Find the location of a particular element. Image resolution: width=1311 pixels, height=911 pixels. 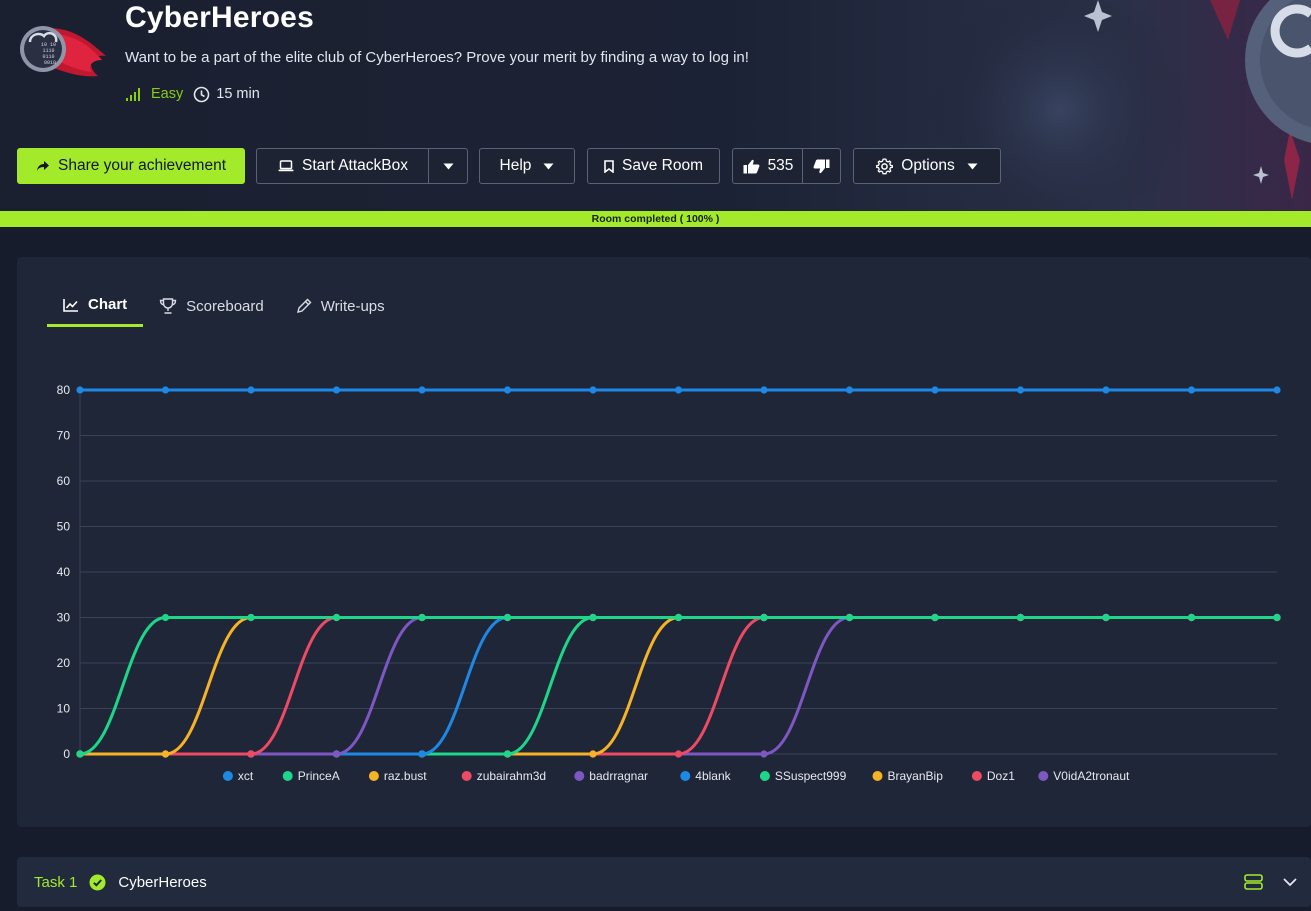

like-button: 535 is located at coordinates (767, 166).